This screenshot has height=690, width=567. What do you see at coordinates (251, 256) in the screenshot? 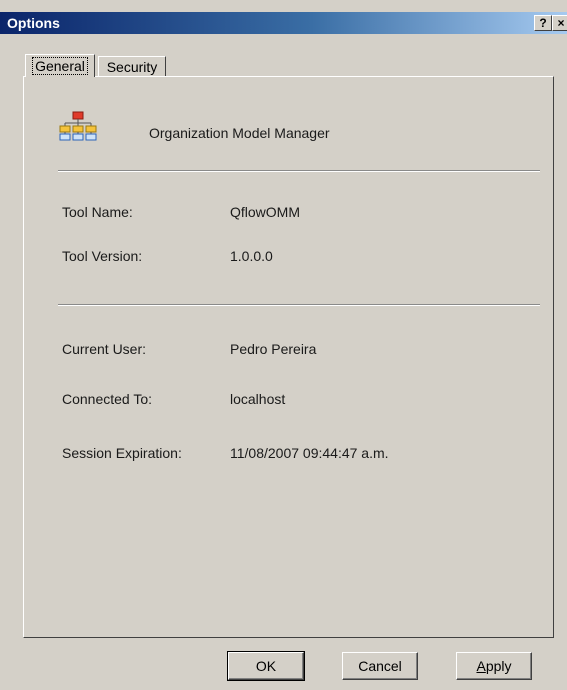
I see `tool-version-value: 1.0.0.0` at bounding box center [251, 256].